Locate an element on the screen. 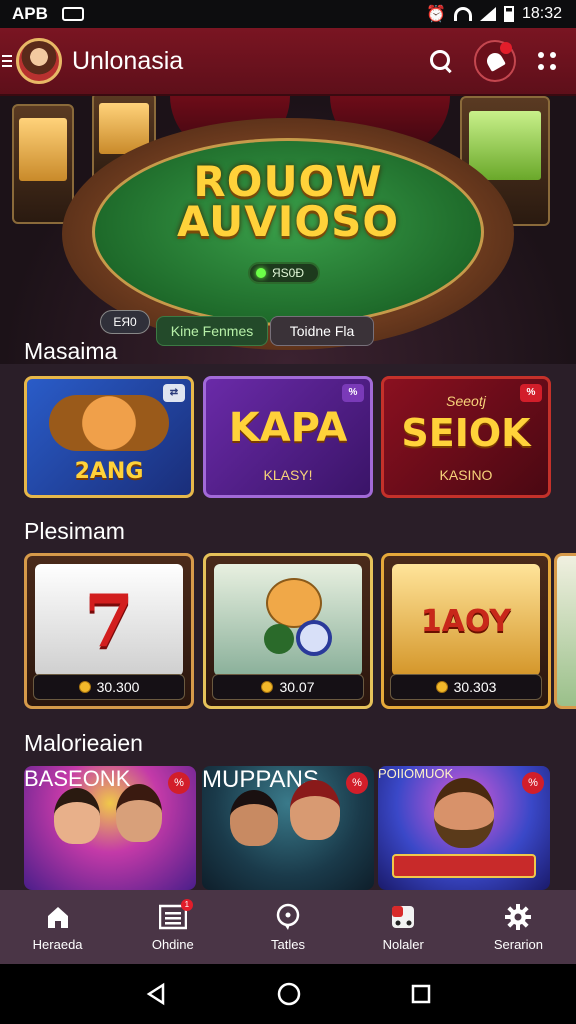 The width and height of the screenshot is (576, 1024). nav-item-home: Heraeda is located at coordinates (57, 927).